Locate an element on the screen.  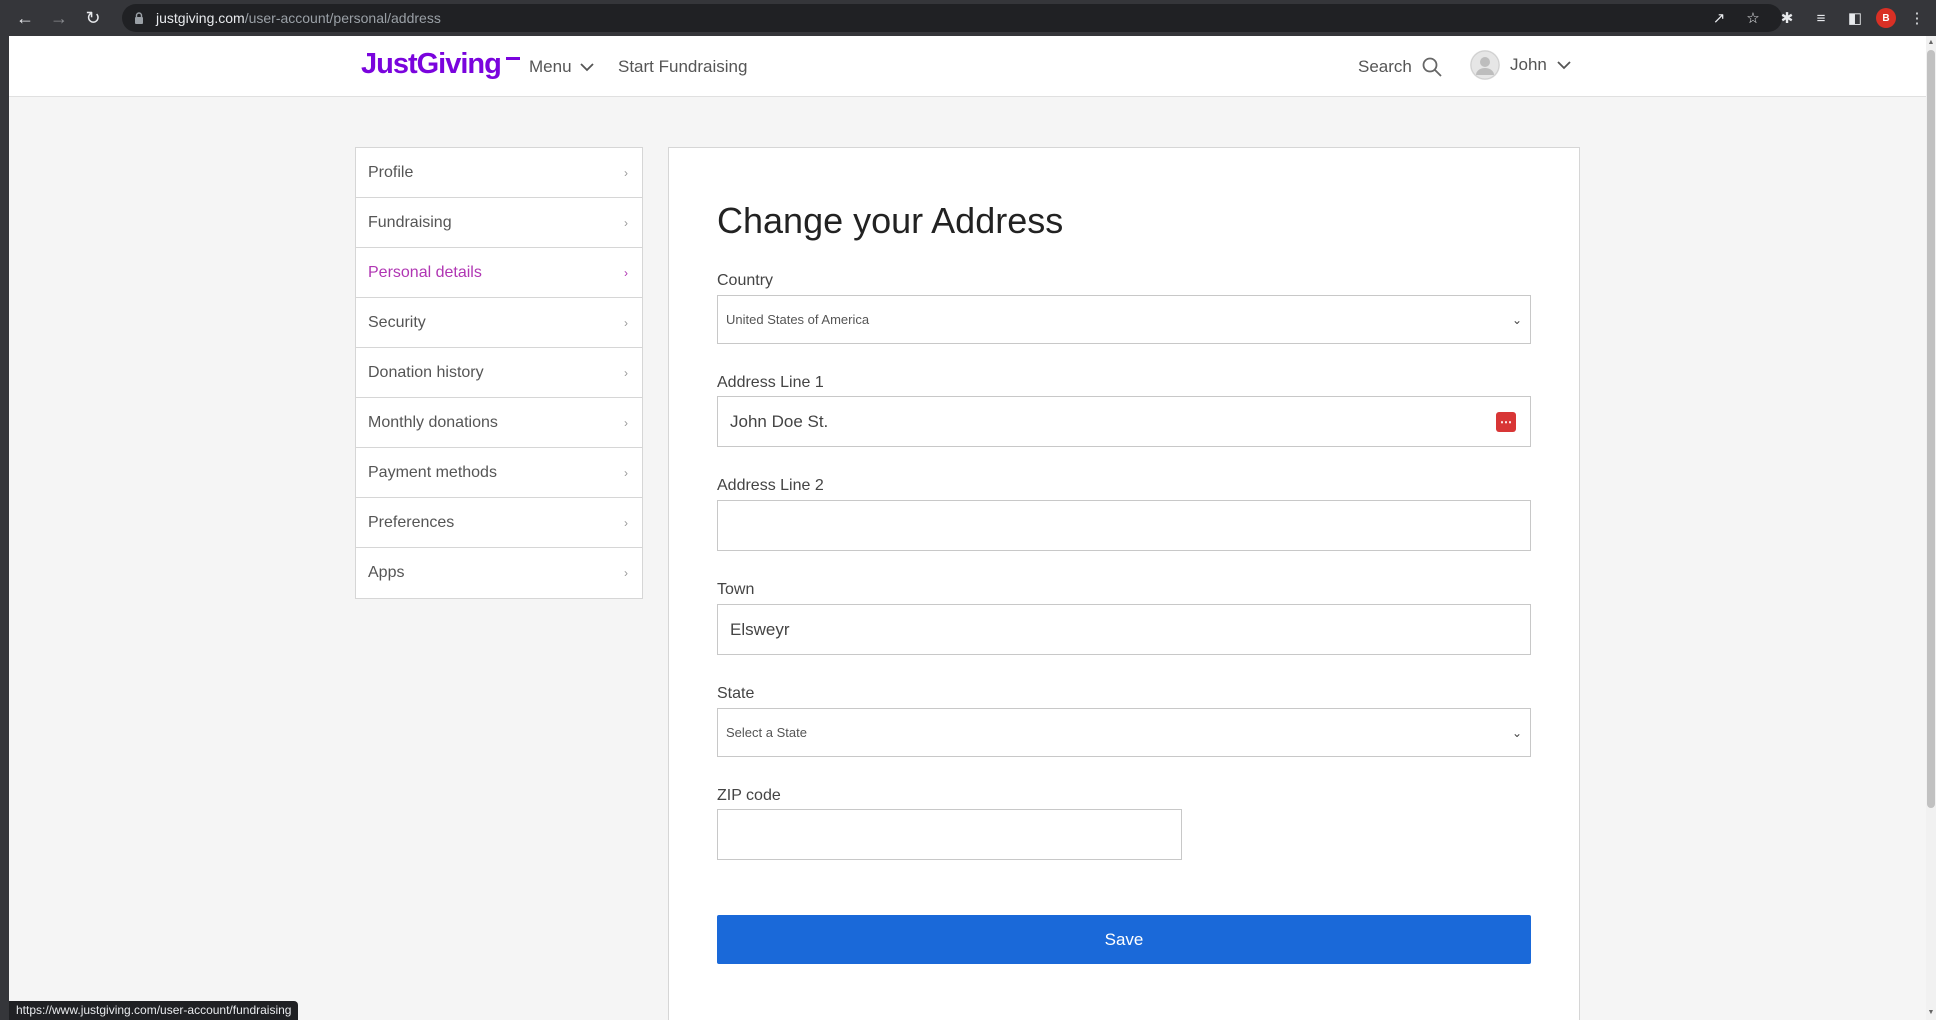
sidebar-item-monthly-donations: Monthly donations › is located at coordinates (499, 423).